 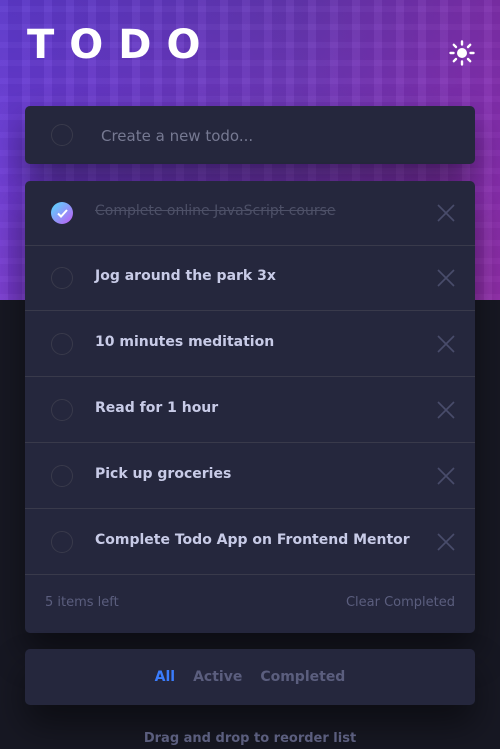 What do you see at coordinates (165, 677) in the screenshot?
I see `filter-all: All` at bounding box center [165, 677].